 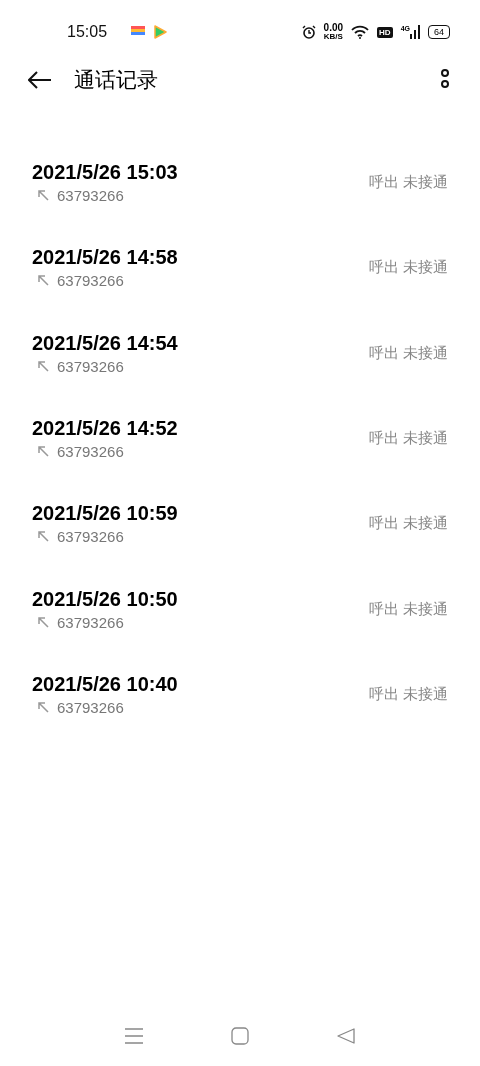 I want to click on home-icon, so click(x=240, y=1036).